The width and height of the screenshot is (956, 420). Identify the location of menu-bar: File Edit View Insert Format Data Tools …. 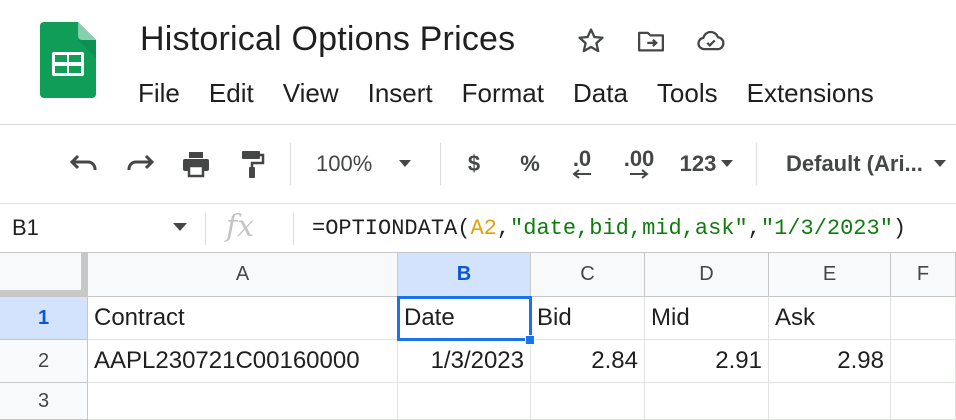
(520, 93).